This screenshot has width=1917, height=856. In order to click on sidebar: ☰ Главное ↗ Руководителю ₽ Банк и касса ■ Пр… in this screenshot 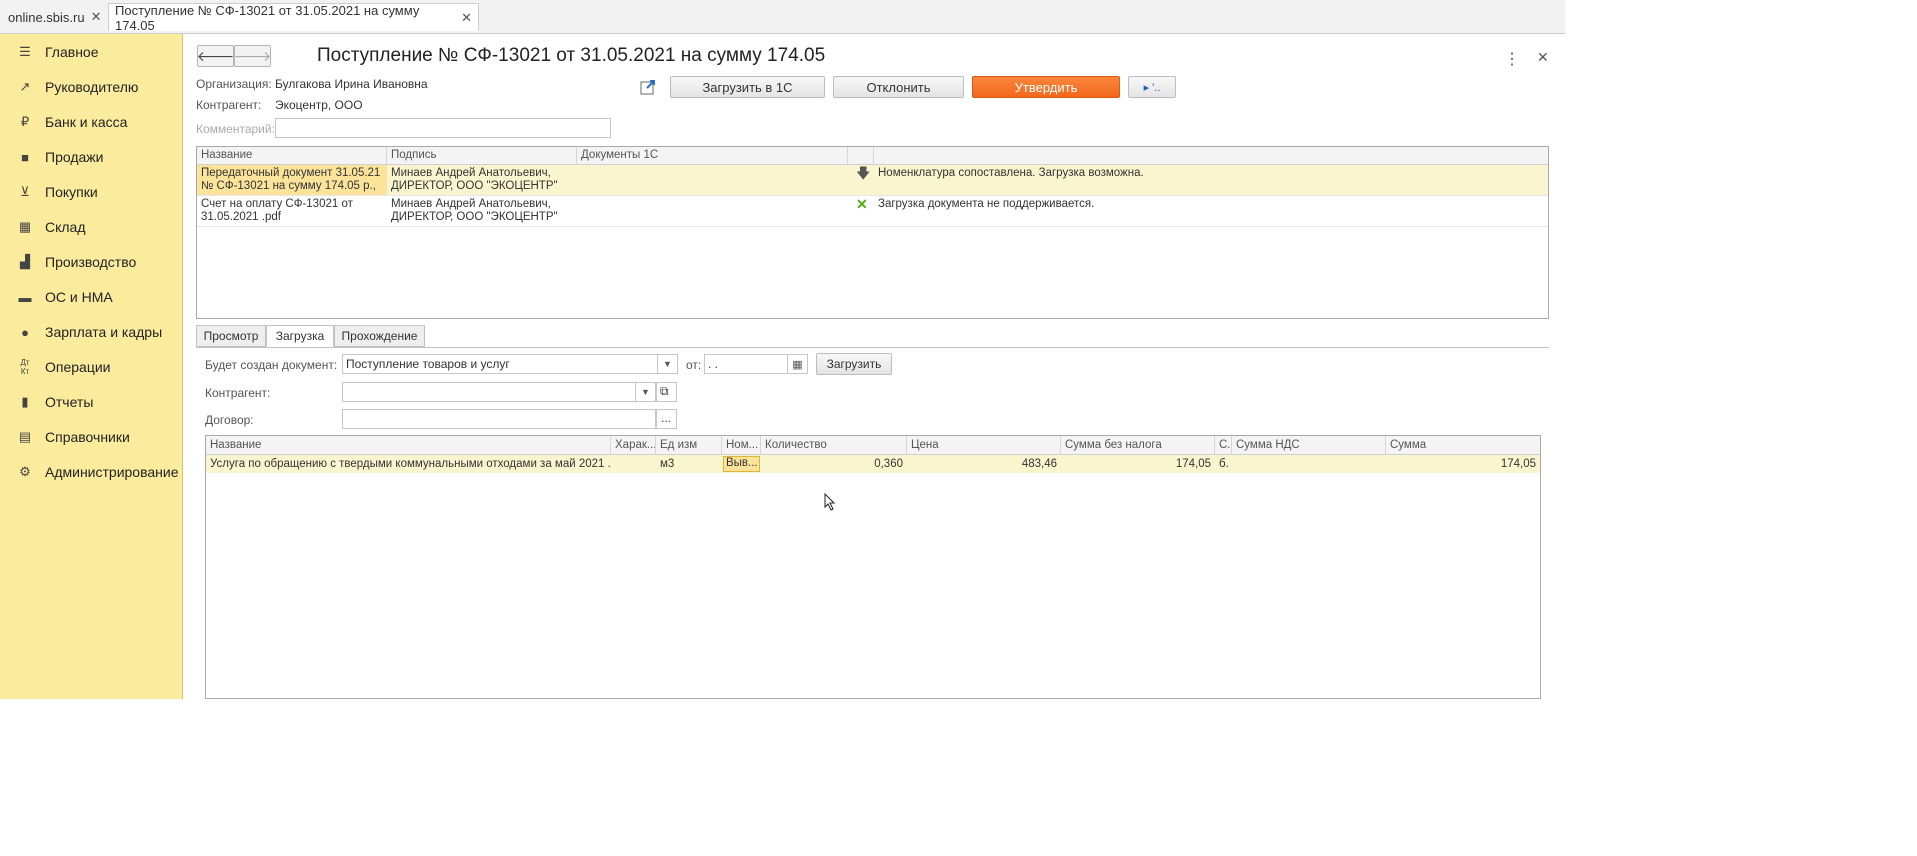, I will do `click(91, 366)`.